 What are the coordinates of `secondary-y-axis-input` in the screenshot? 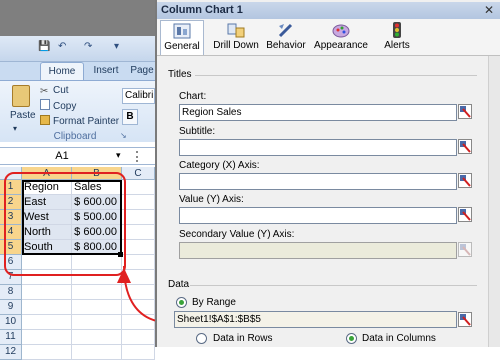 It's located at (318, 250).